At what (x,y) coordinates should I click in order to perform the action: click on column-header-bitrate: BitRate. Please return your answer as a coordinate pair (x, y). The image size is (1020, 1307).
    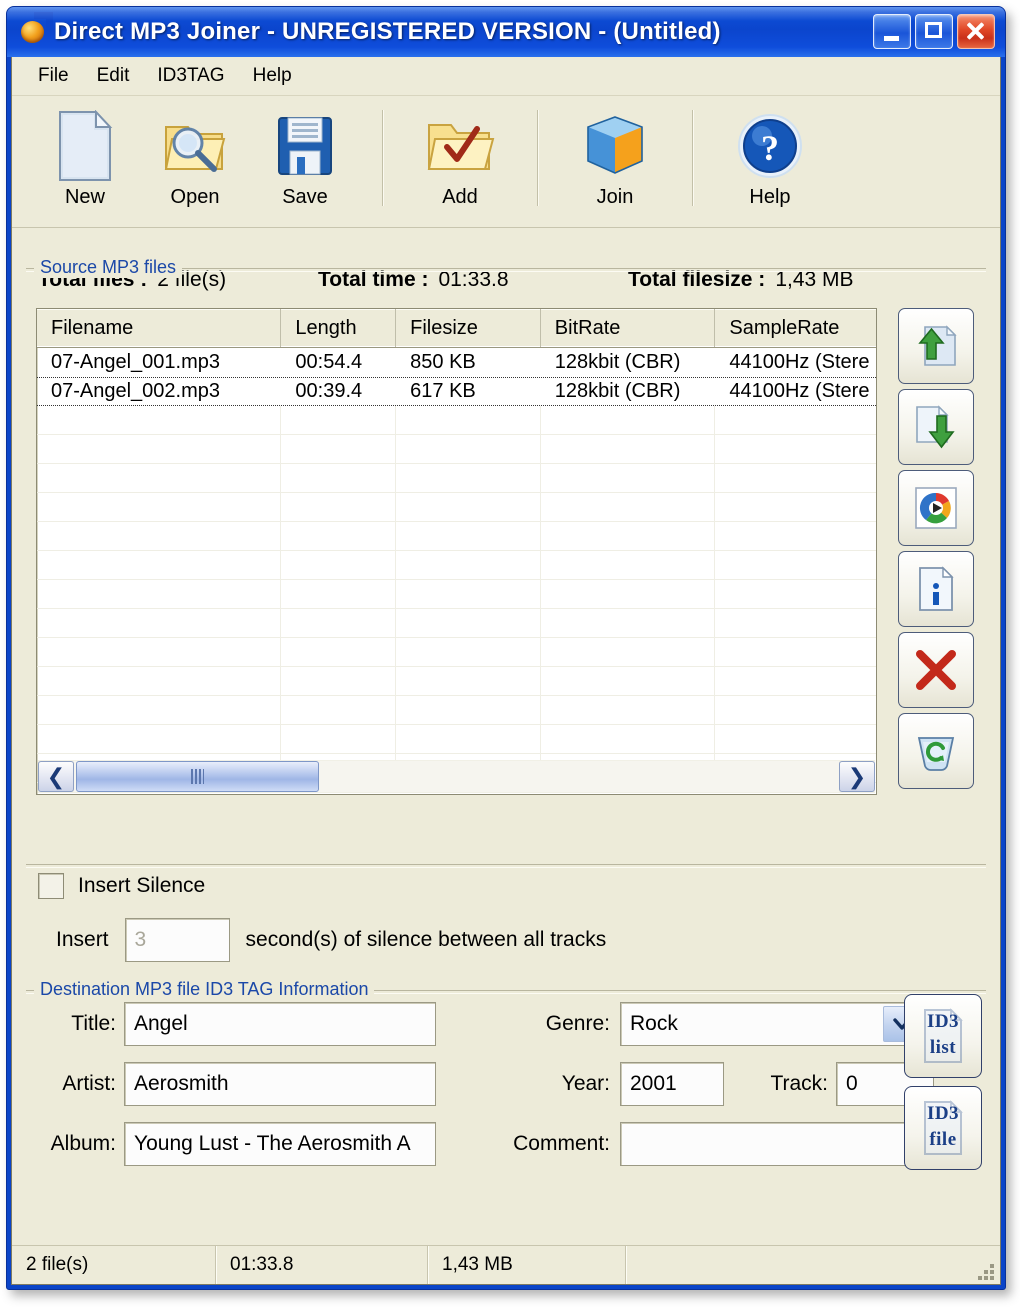
    Looking at the image, I should click on (628, 328).